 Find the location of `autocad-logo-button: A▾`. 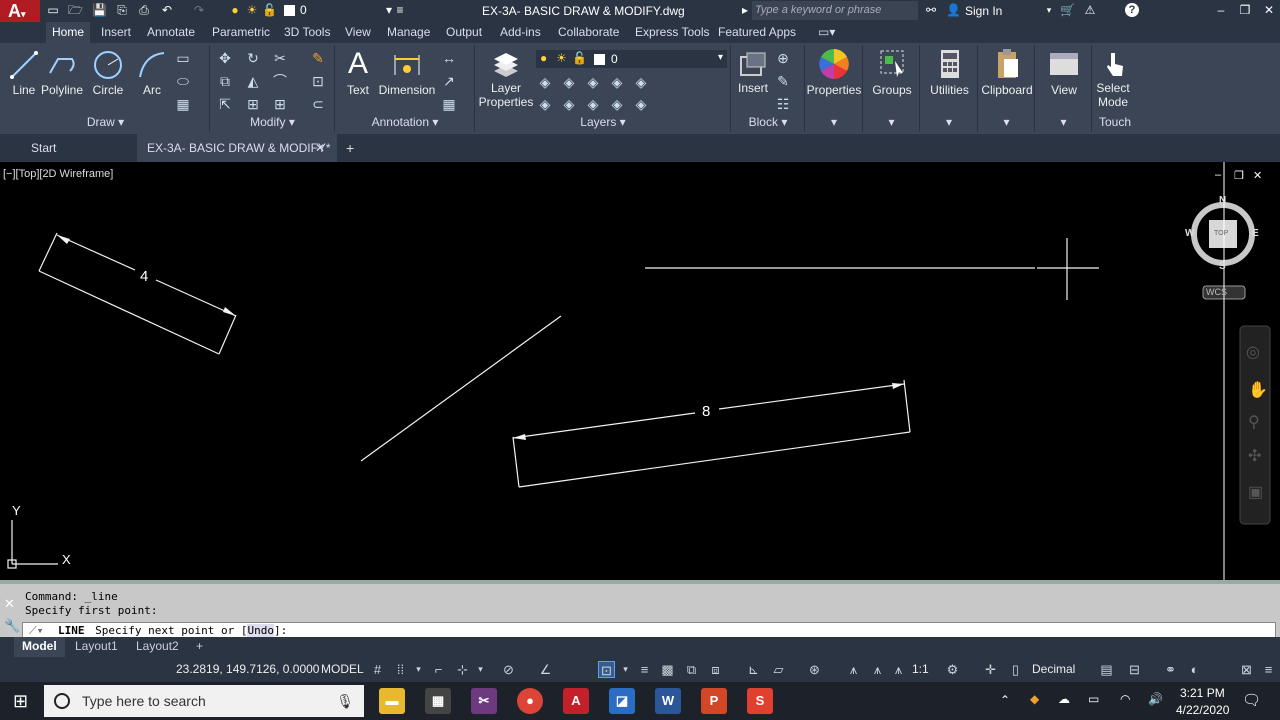

autocad-logo-button: A▾ is located at coordinates (20, 11).